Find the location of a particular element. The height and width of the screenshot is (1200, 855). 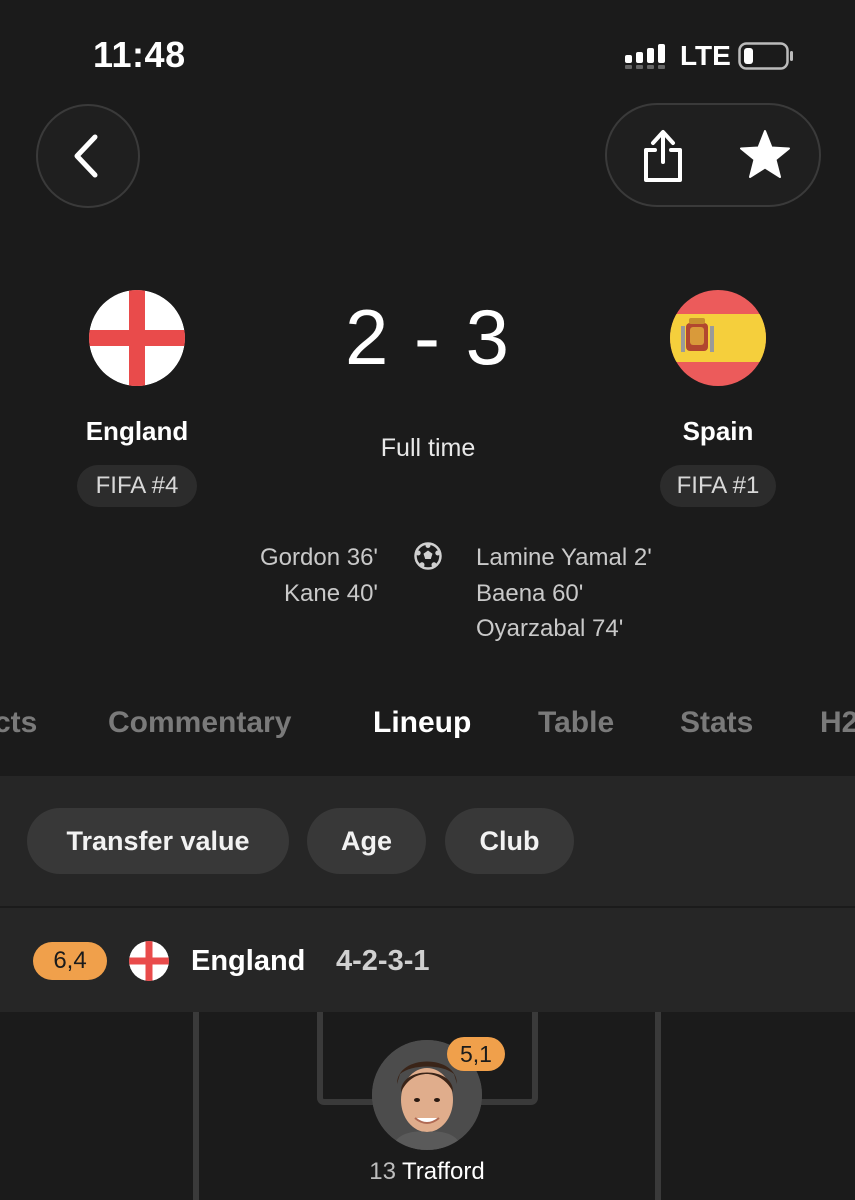

battery-icon is located at coordinates (765, 56).